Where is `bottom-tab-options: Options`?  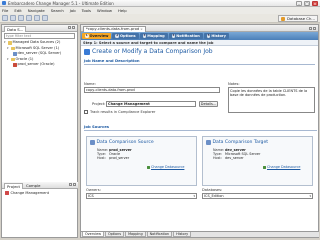 bottom-tab-options: Options is located at coordinates (114, 234).